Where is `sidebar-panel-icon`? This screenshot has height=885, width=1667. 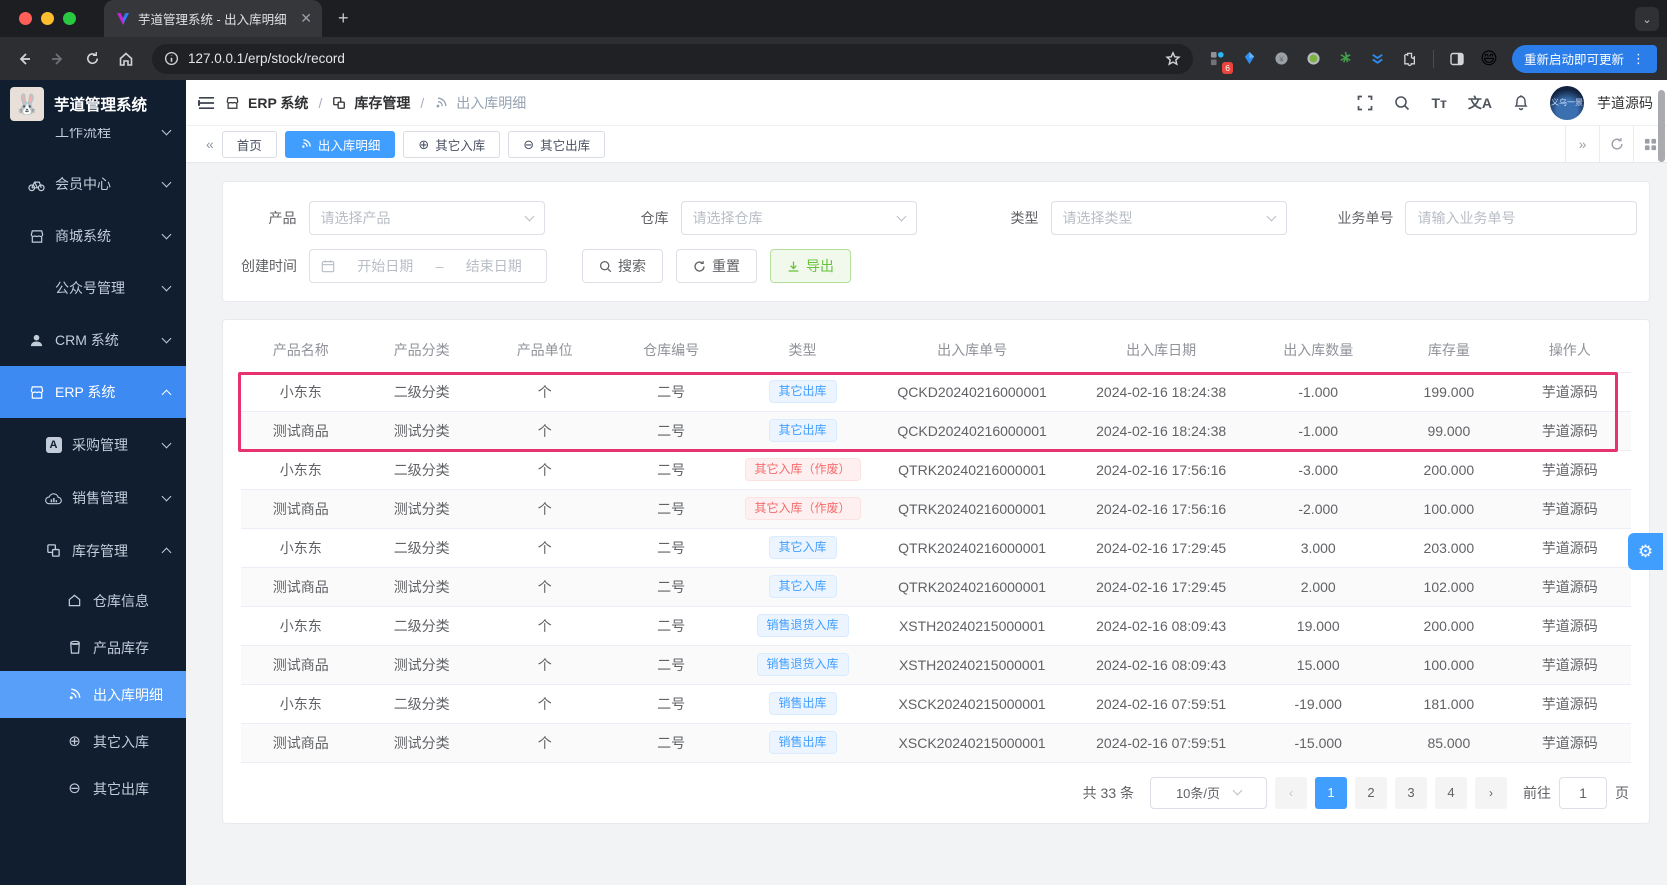 sidebar-panel-icon is located at coordinates (1457, 59).